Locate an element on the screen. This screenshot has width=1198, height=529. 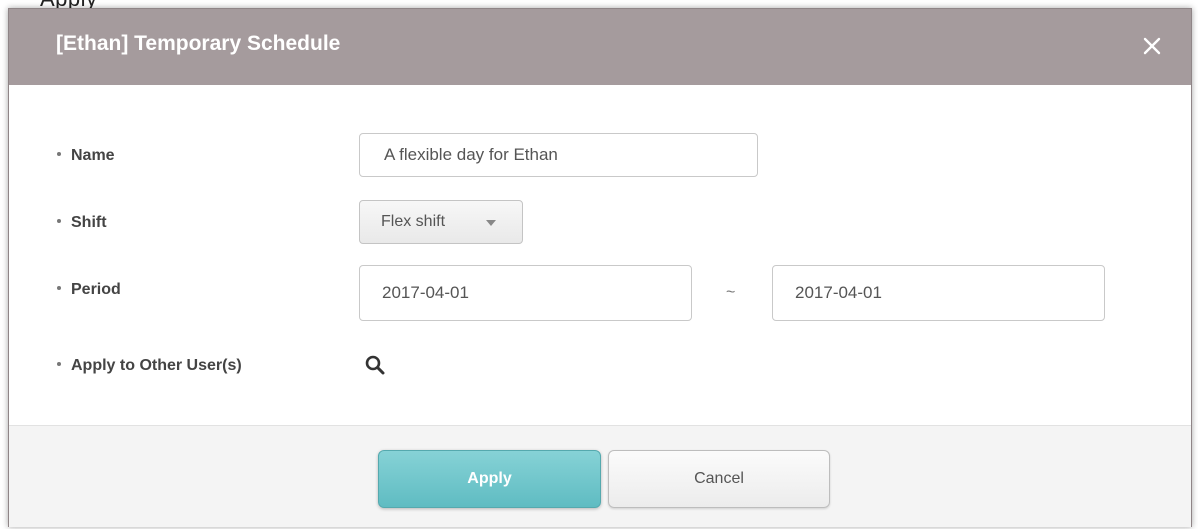
chevron-down-icon is located at coordinates (491, 223).